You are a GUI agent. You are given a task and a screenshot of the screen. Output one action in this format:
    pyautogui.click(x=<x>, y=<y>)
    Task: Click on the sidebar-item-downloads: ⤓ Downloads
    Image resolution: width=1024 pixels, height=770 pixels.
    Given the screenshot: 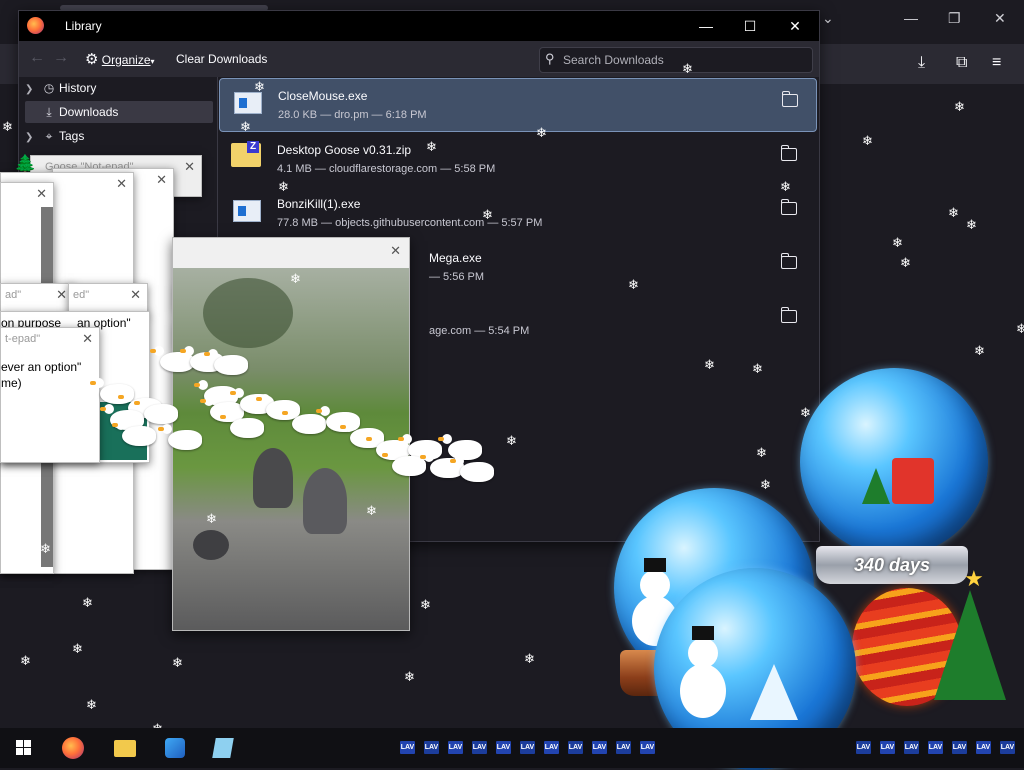 What is the action you would take?
    pyautogui.click(x=119, y=112)
    